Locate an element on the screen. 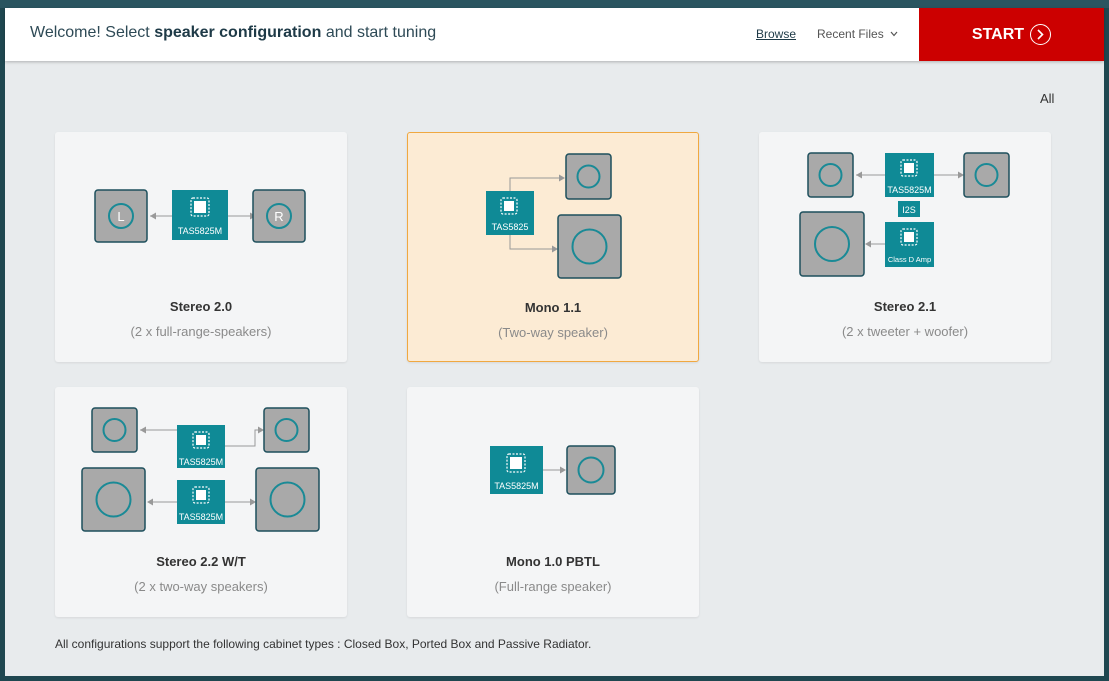 The width and height of the screenshot is (1109, 681). card-title: Stereo 2.2 W/T is located at coordinates (201, 561).